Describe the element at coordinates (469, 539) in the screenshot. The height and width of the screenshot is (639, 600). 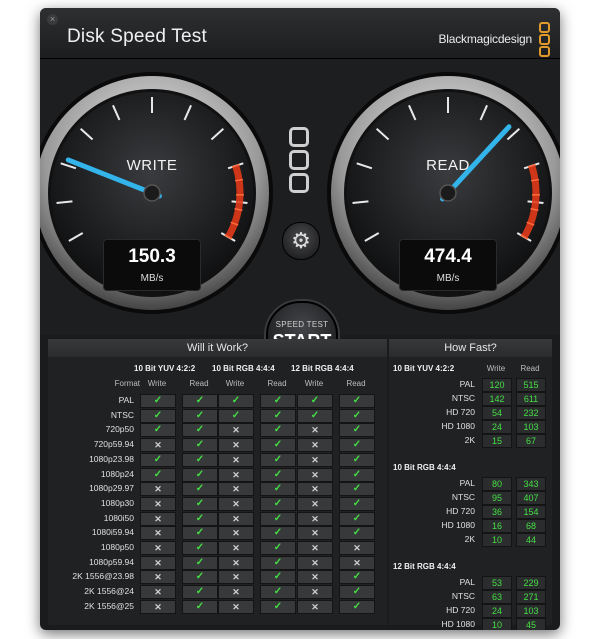
I see `how-fast-row-label: 2K` at that location.